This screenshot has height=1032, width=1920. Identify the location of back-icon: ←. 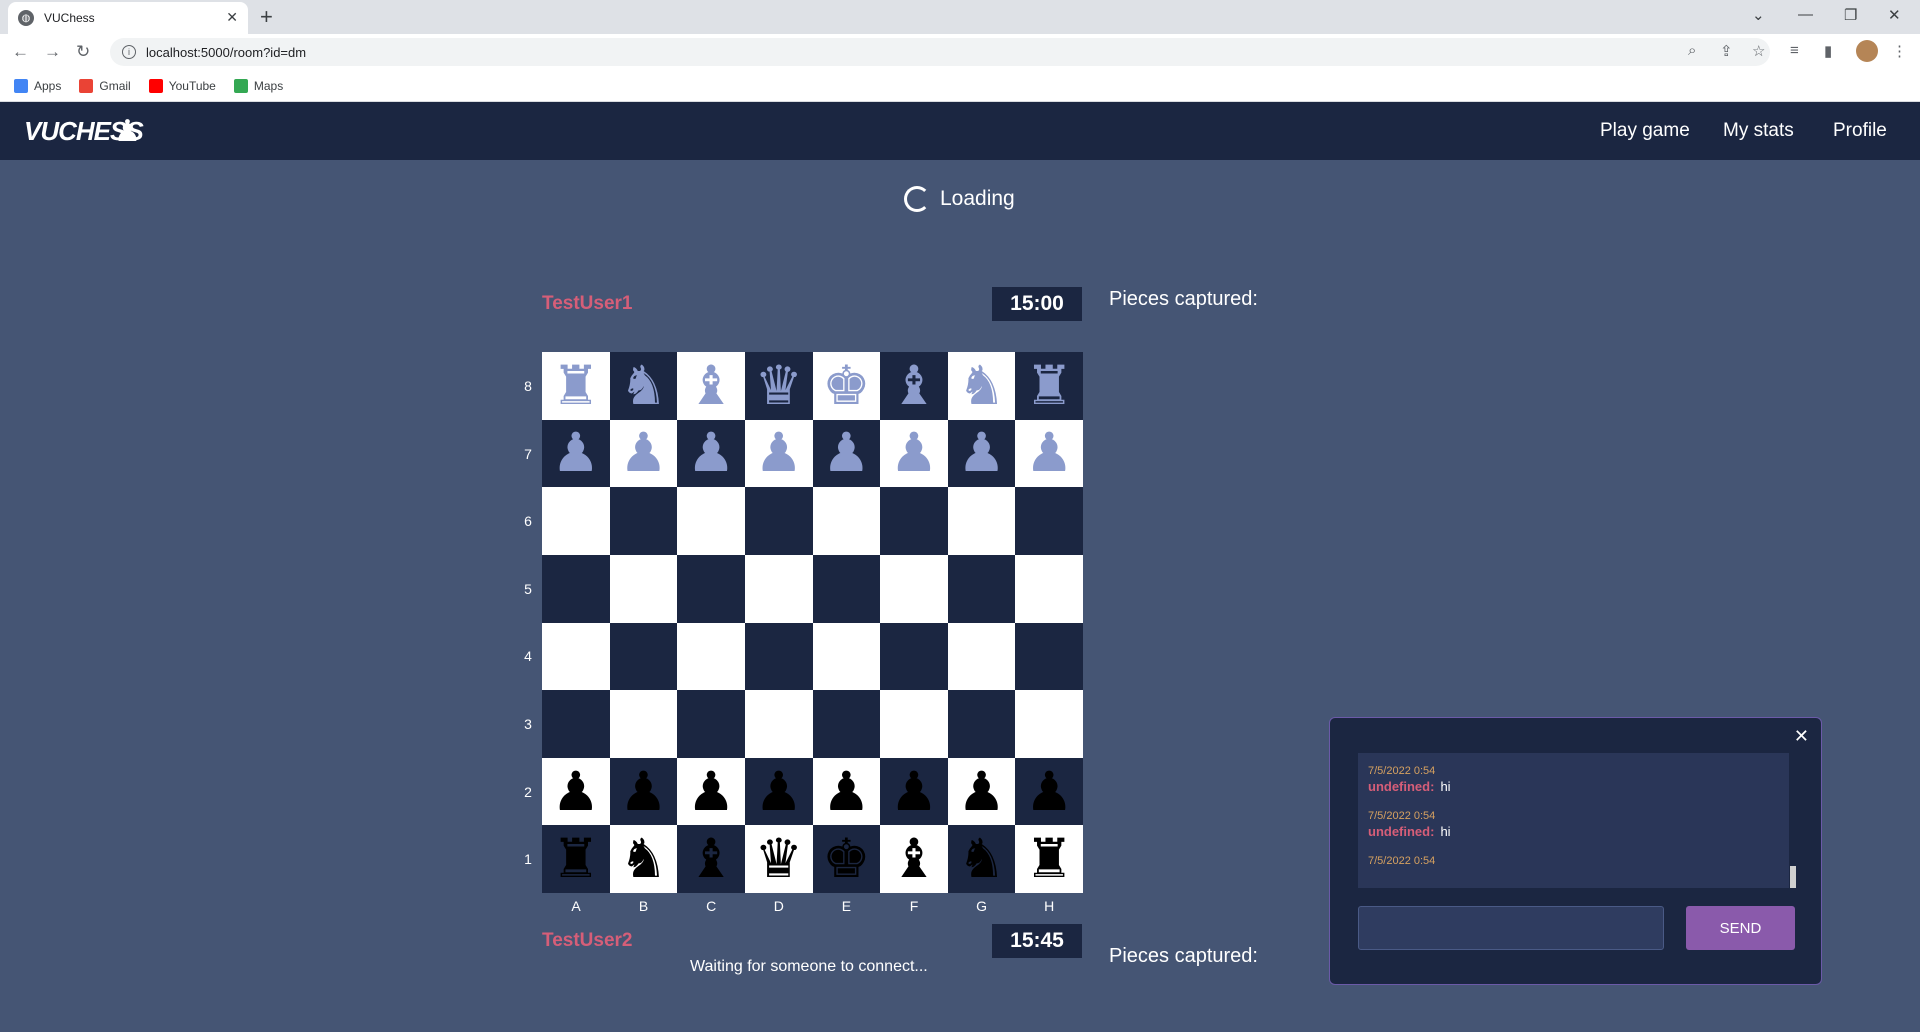
(20, 52).